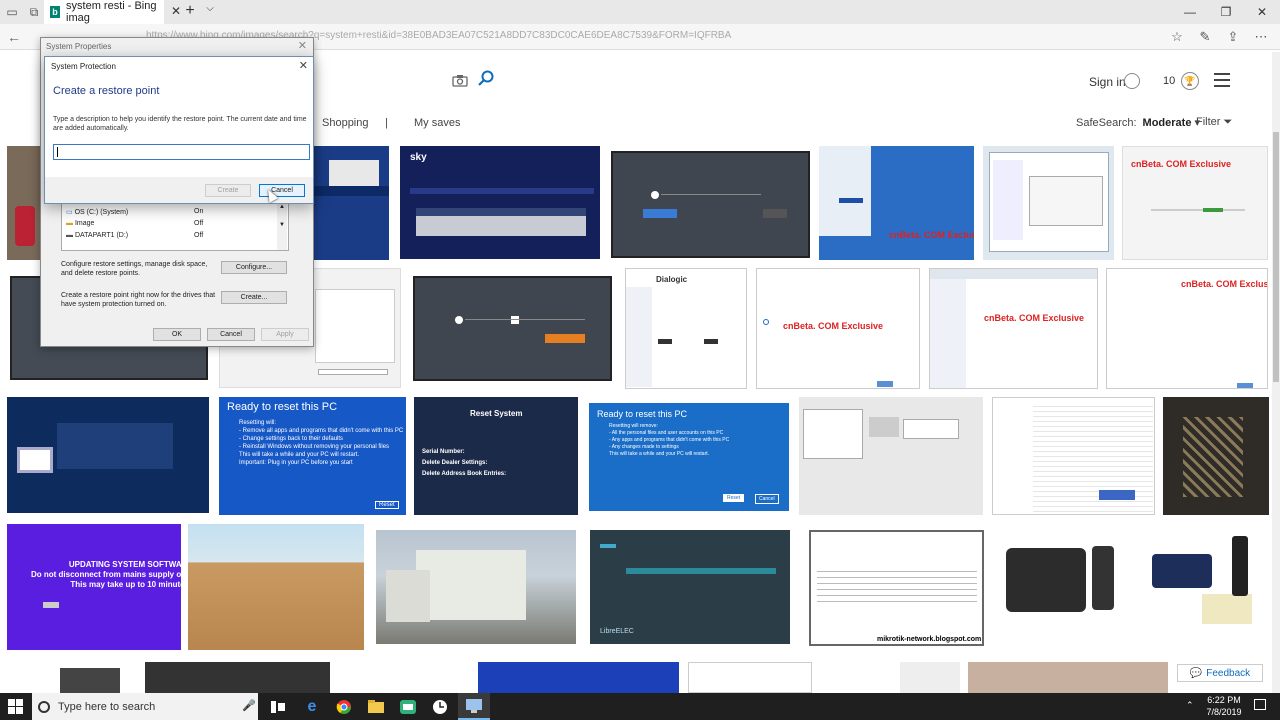  I want to click on favorite-star-icon: ☆, so click(1177, 37).